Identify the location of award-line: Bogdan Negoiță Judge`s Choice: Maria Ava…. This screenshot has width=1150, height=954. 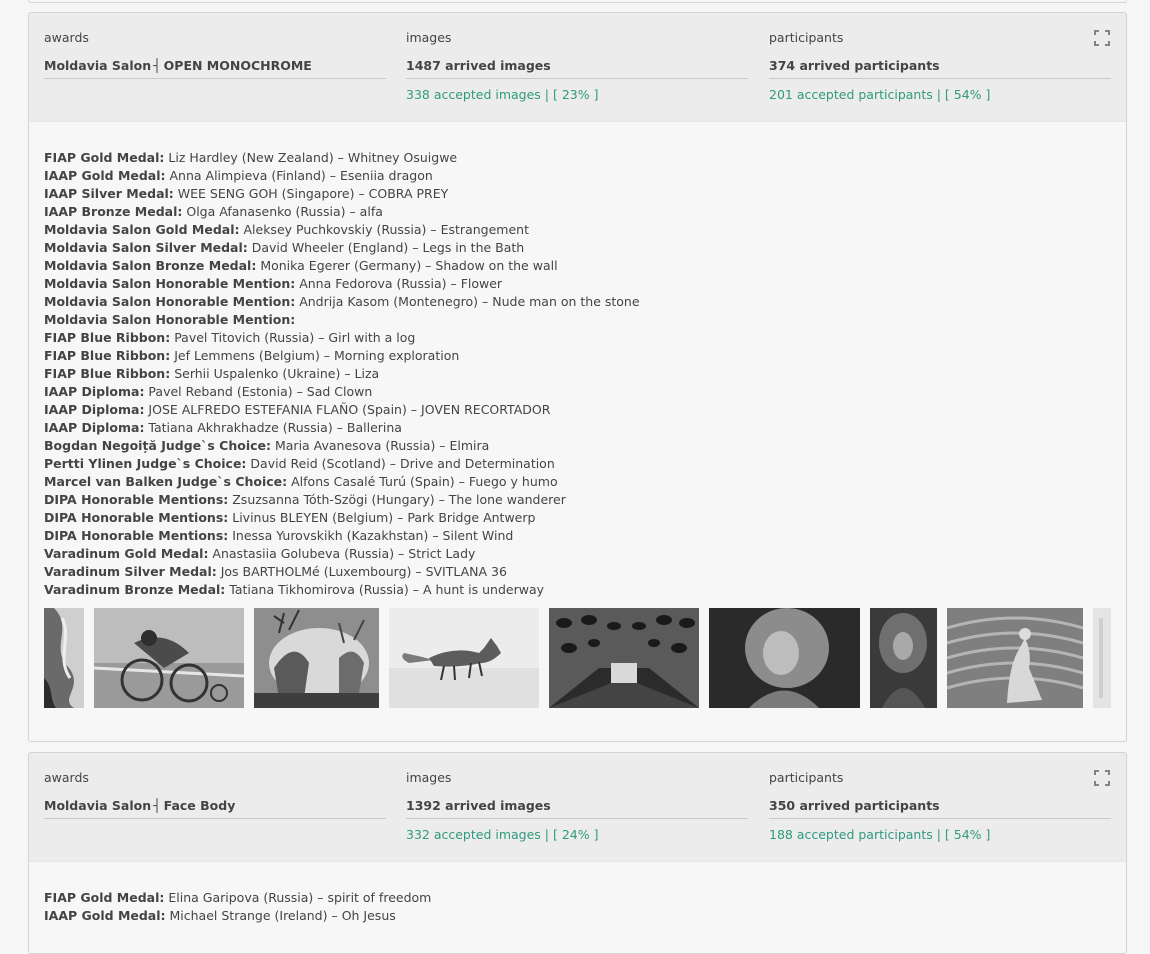
(342, 446).